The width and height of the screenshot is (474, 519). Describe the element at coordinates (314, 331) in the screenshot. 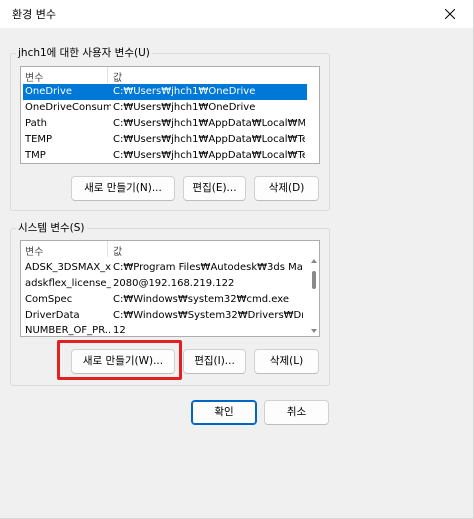

I see `scroll-down-icon` at that location.